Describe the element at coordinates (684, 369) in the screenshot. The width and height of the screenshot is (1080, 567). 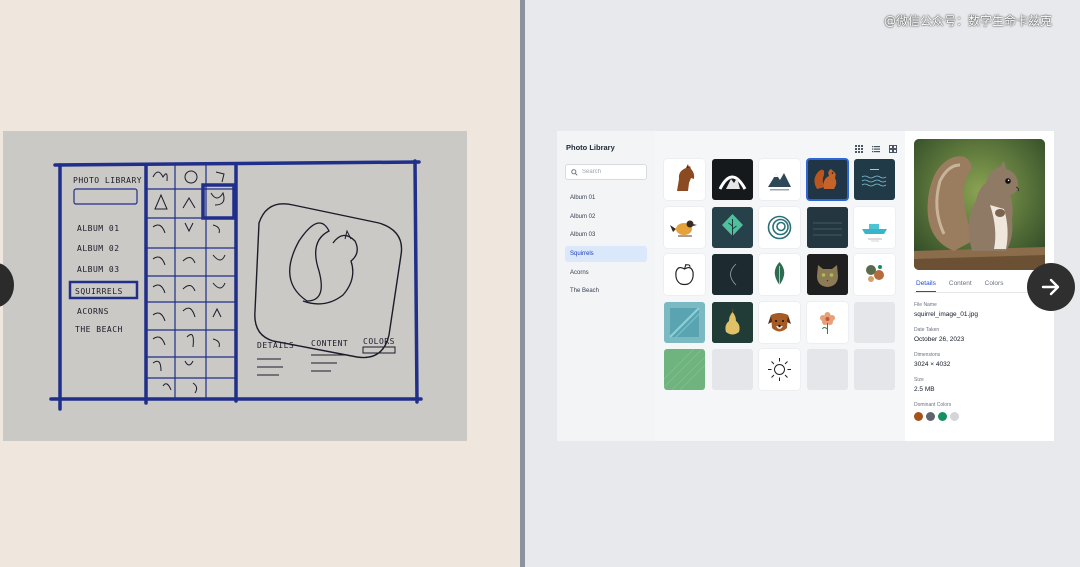
I see `thumbnail-green-texture` at that location.